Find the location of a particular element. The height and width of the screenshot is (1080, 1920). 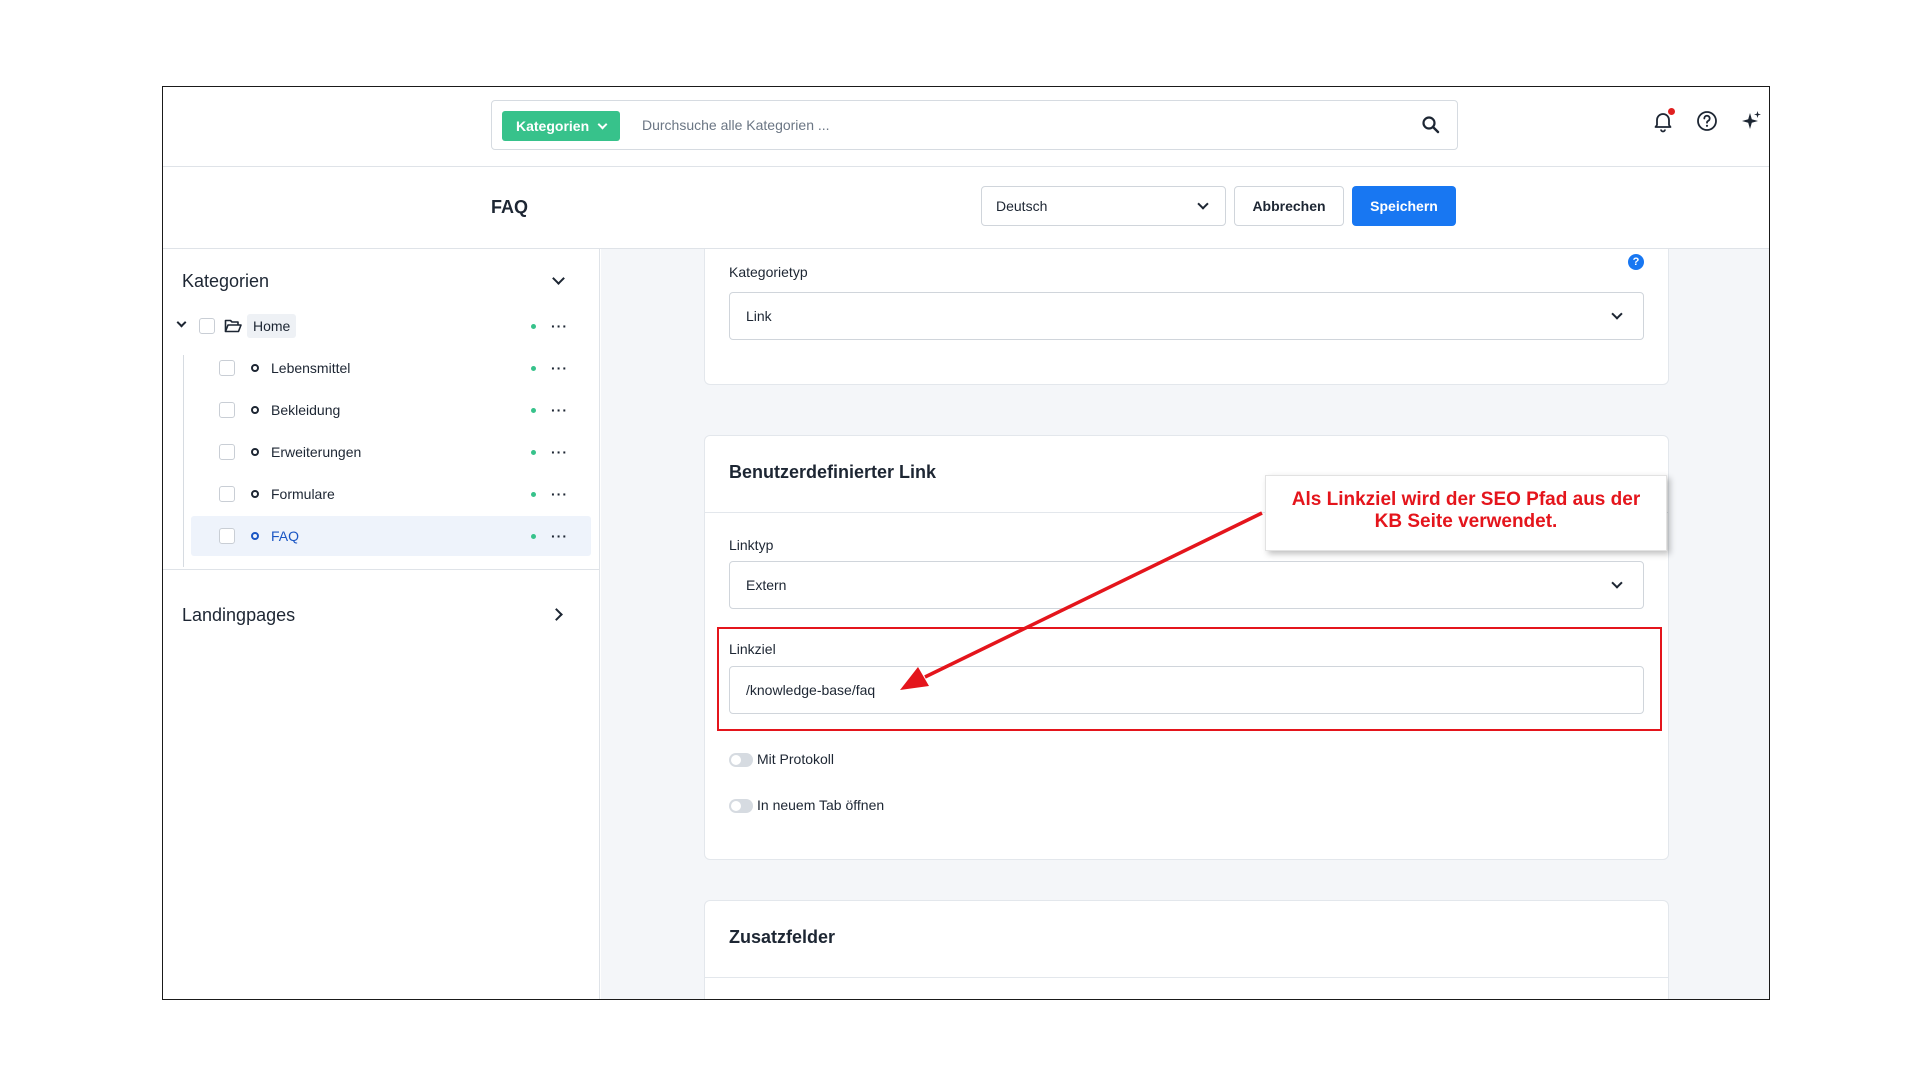

language-select: Deutsch is located at coordinates (1103, 206).